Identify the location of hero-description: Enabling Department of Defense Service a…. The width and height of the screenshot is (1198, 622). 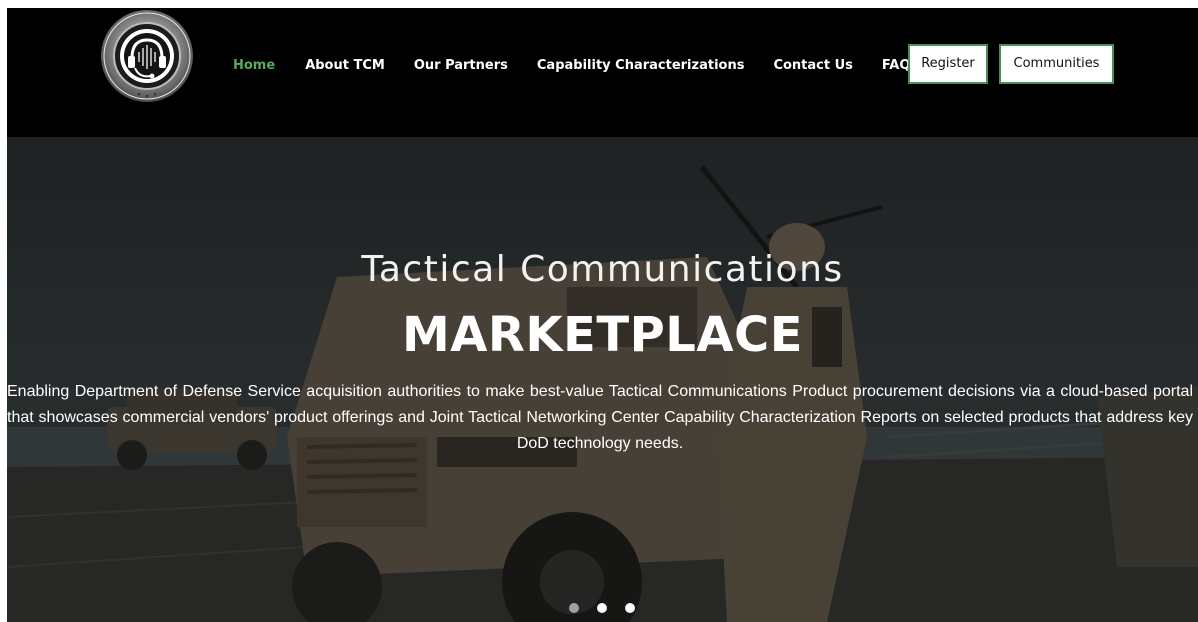
(600, 417).